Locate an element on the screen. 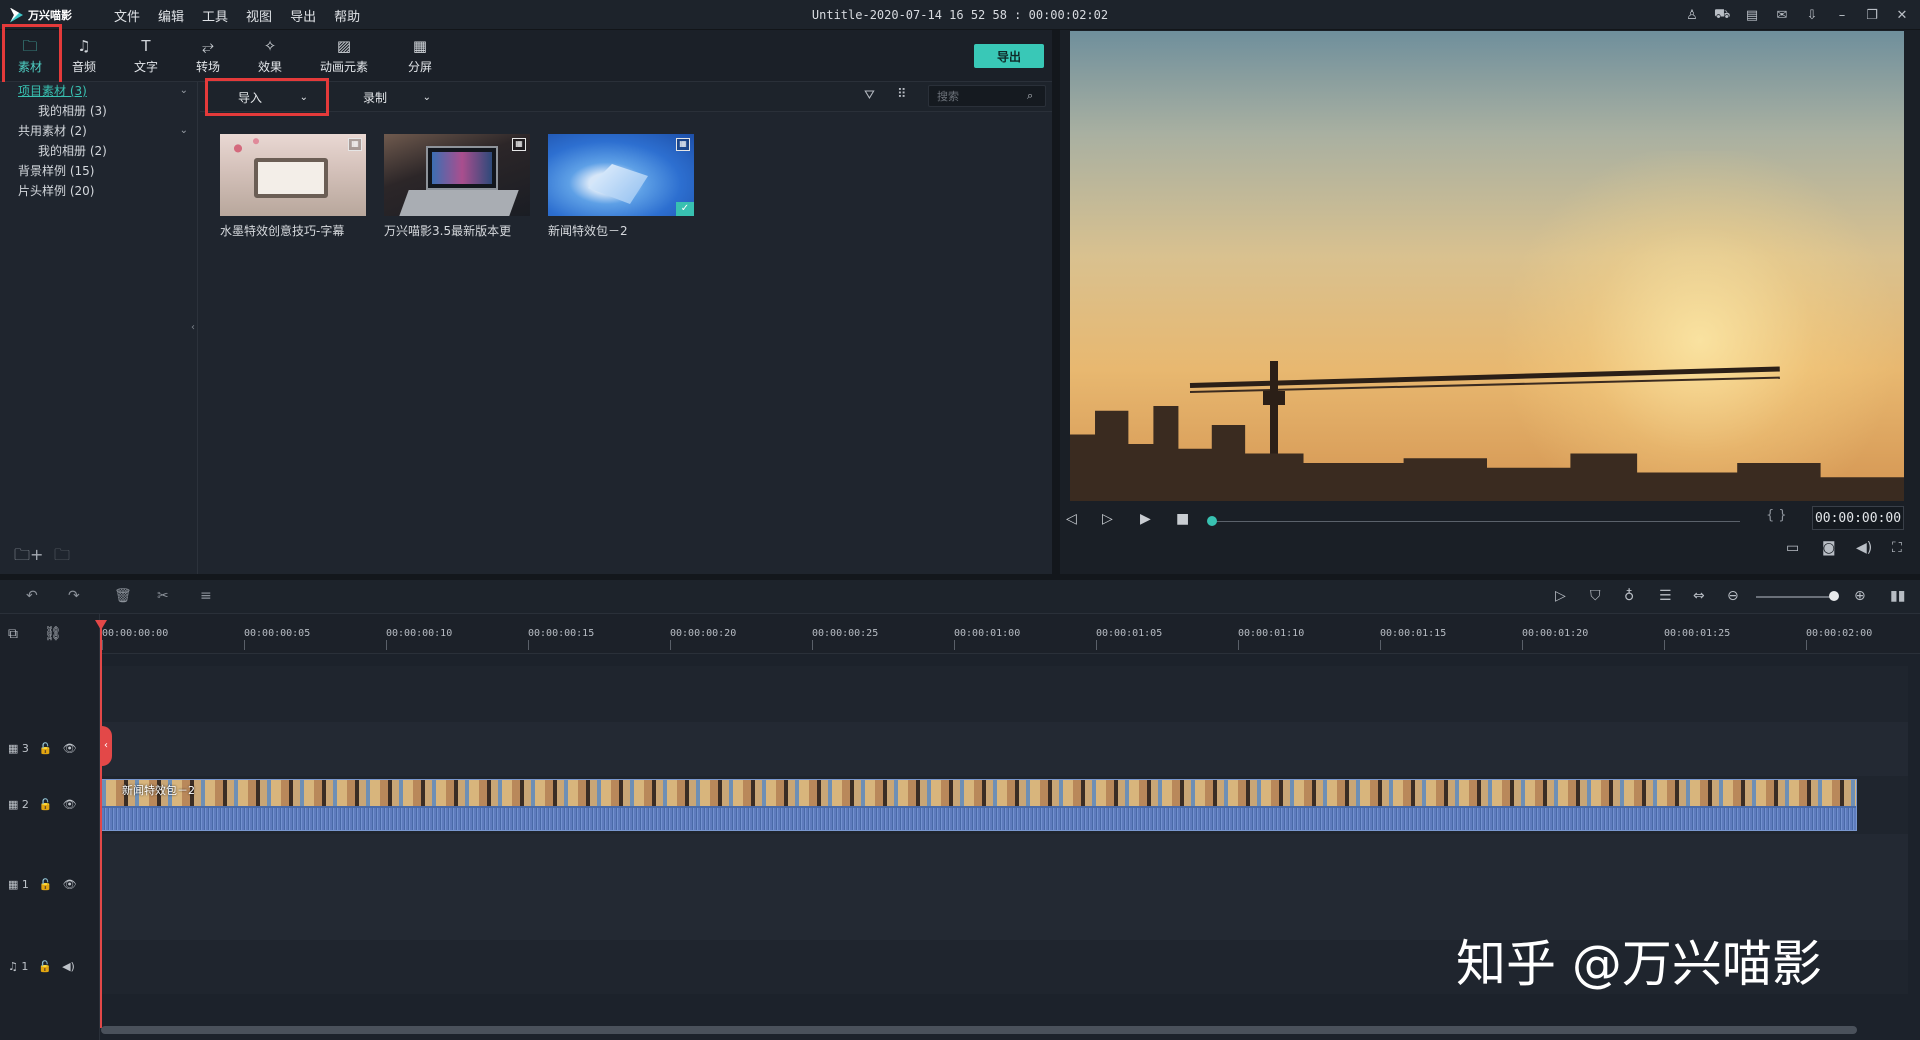  cut-icon: ✂ is located at coordinates (163, 596).